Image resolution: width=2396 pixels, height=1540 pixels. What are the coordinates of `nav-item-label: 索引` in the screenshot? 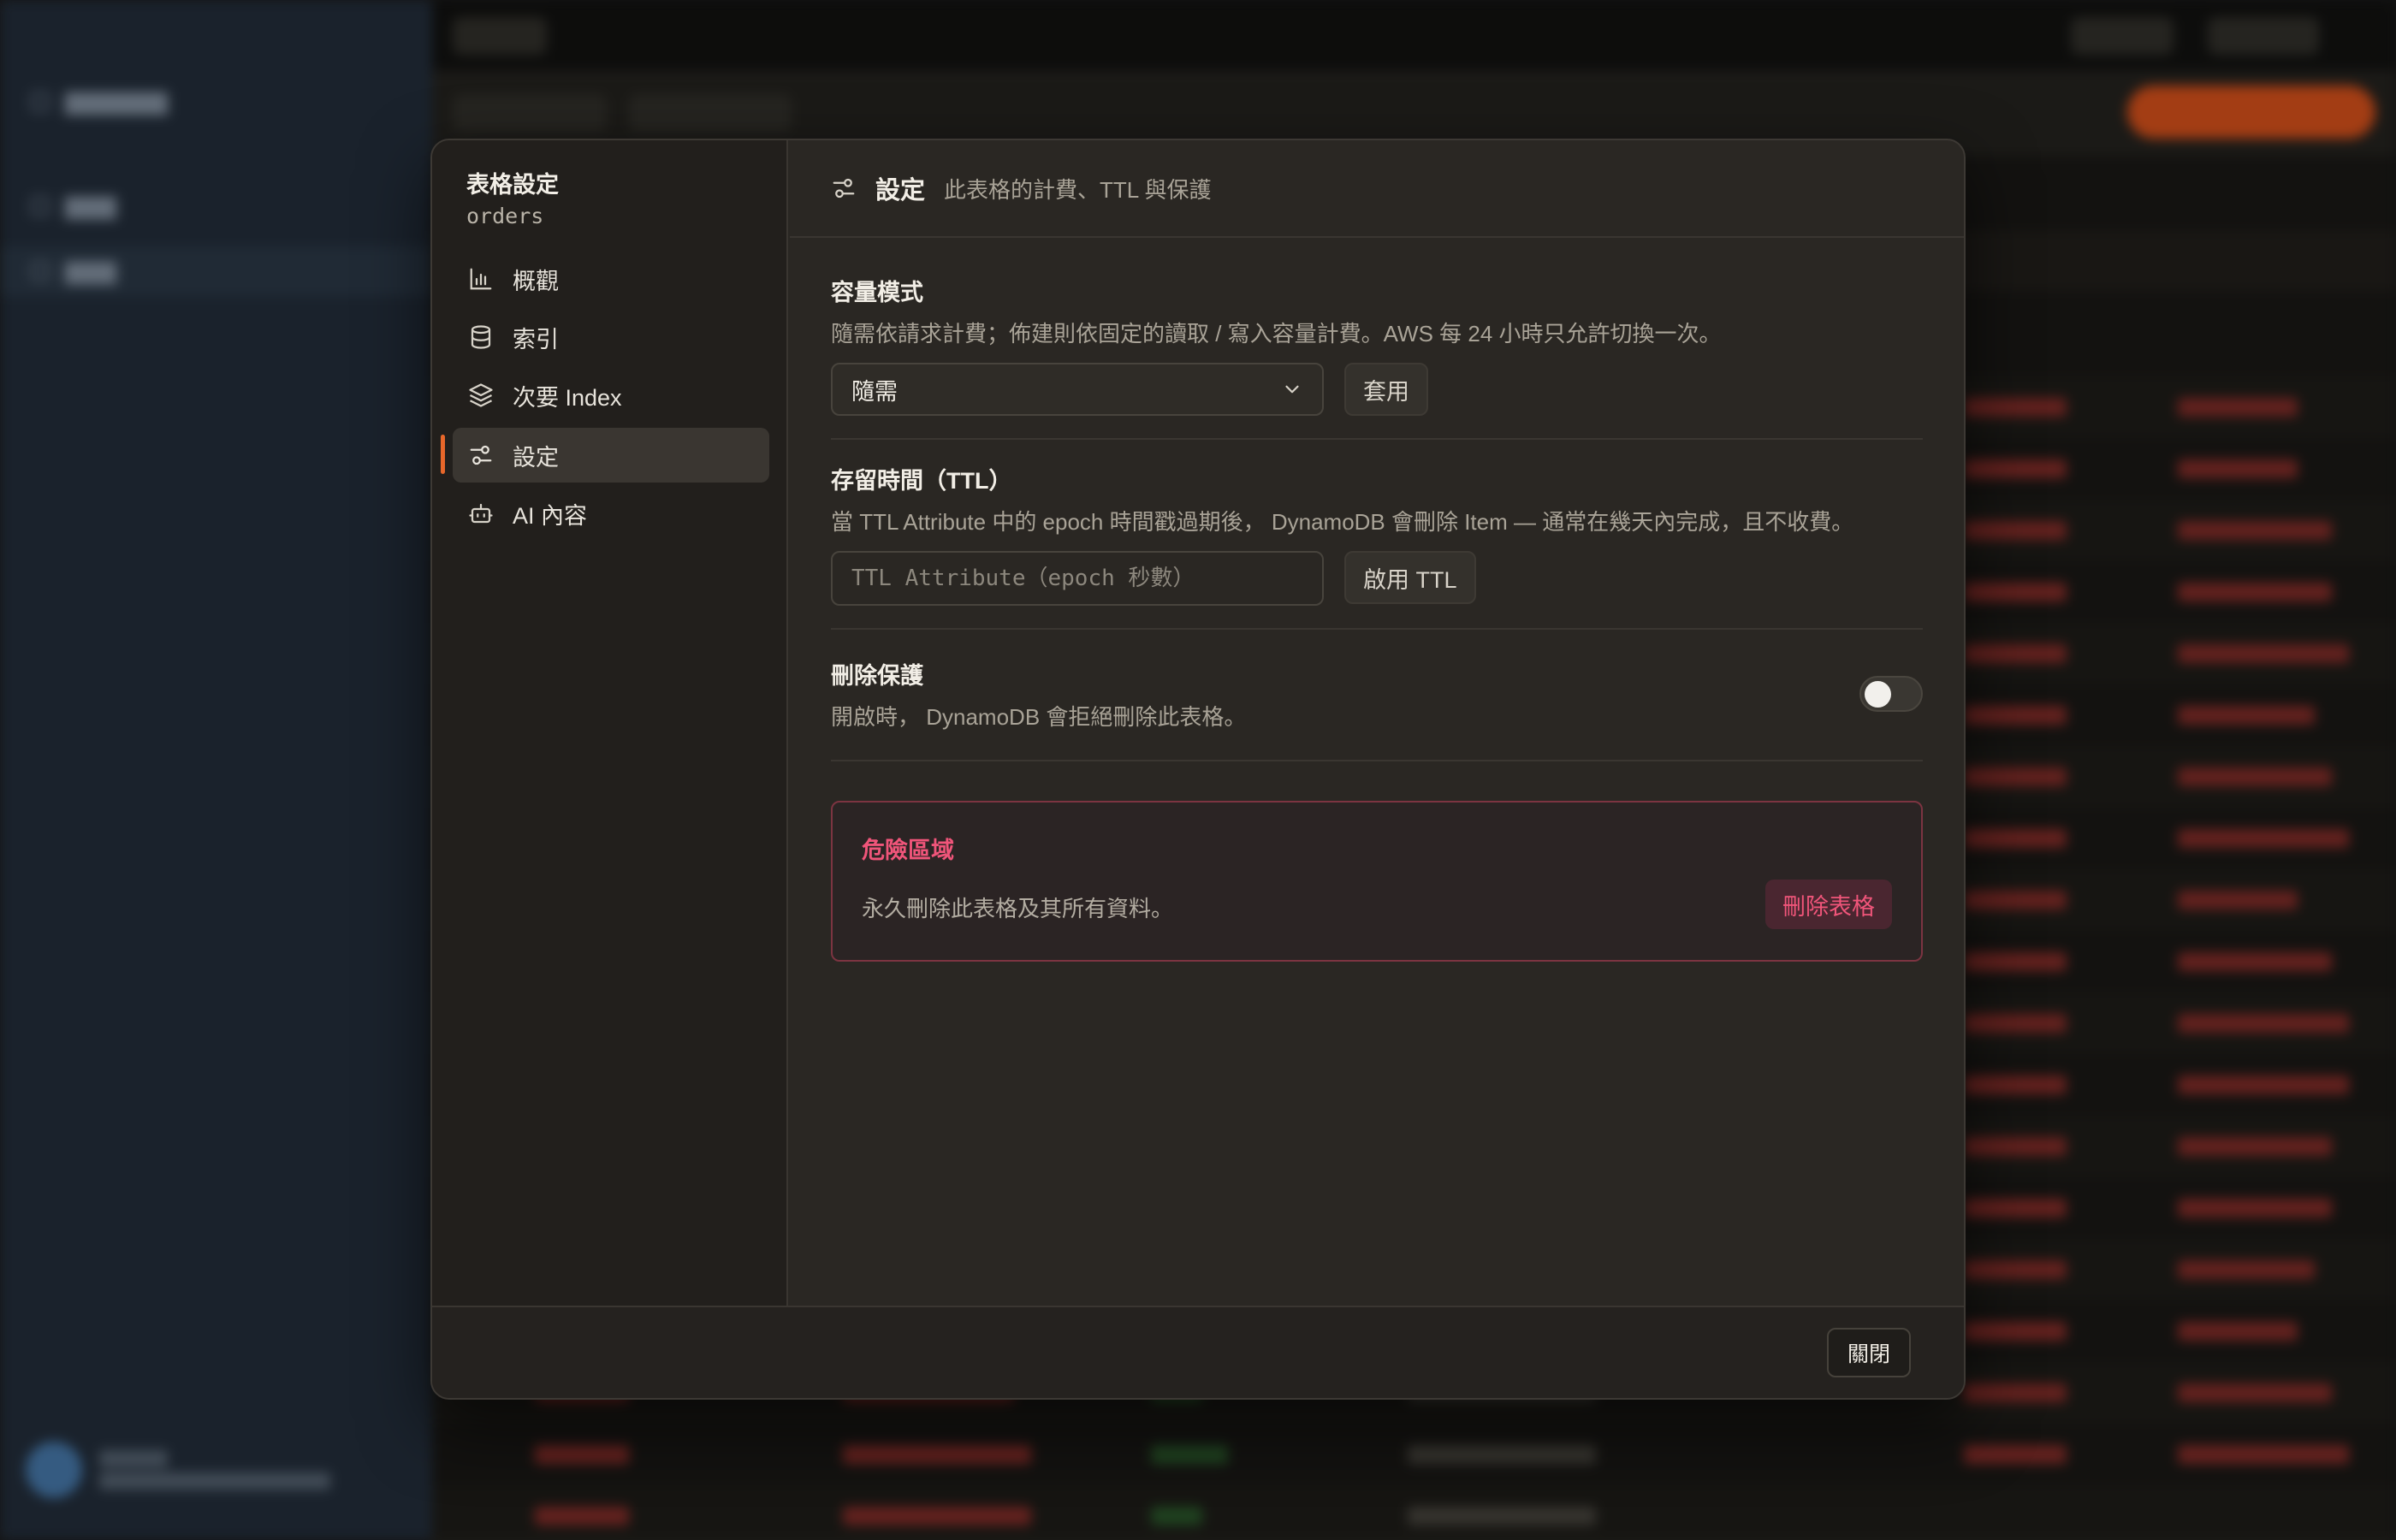 It's located at (536, 339).